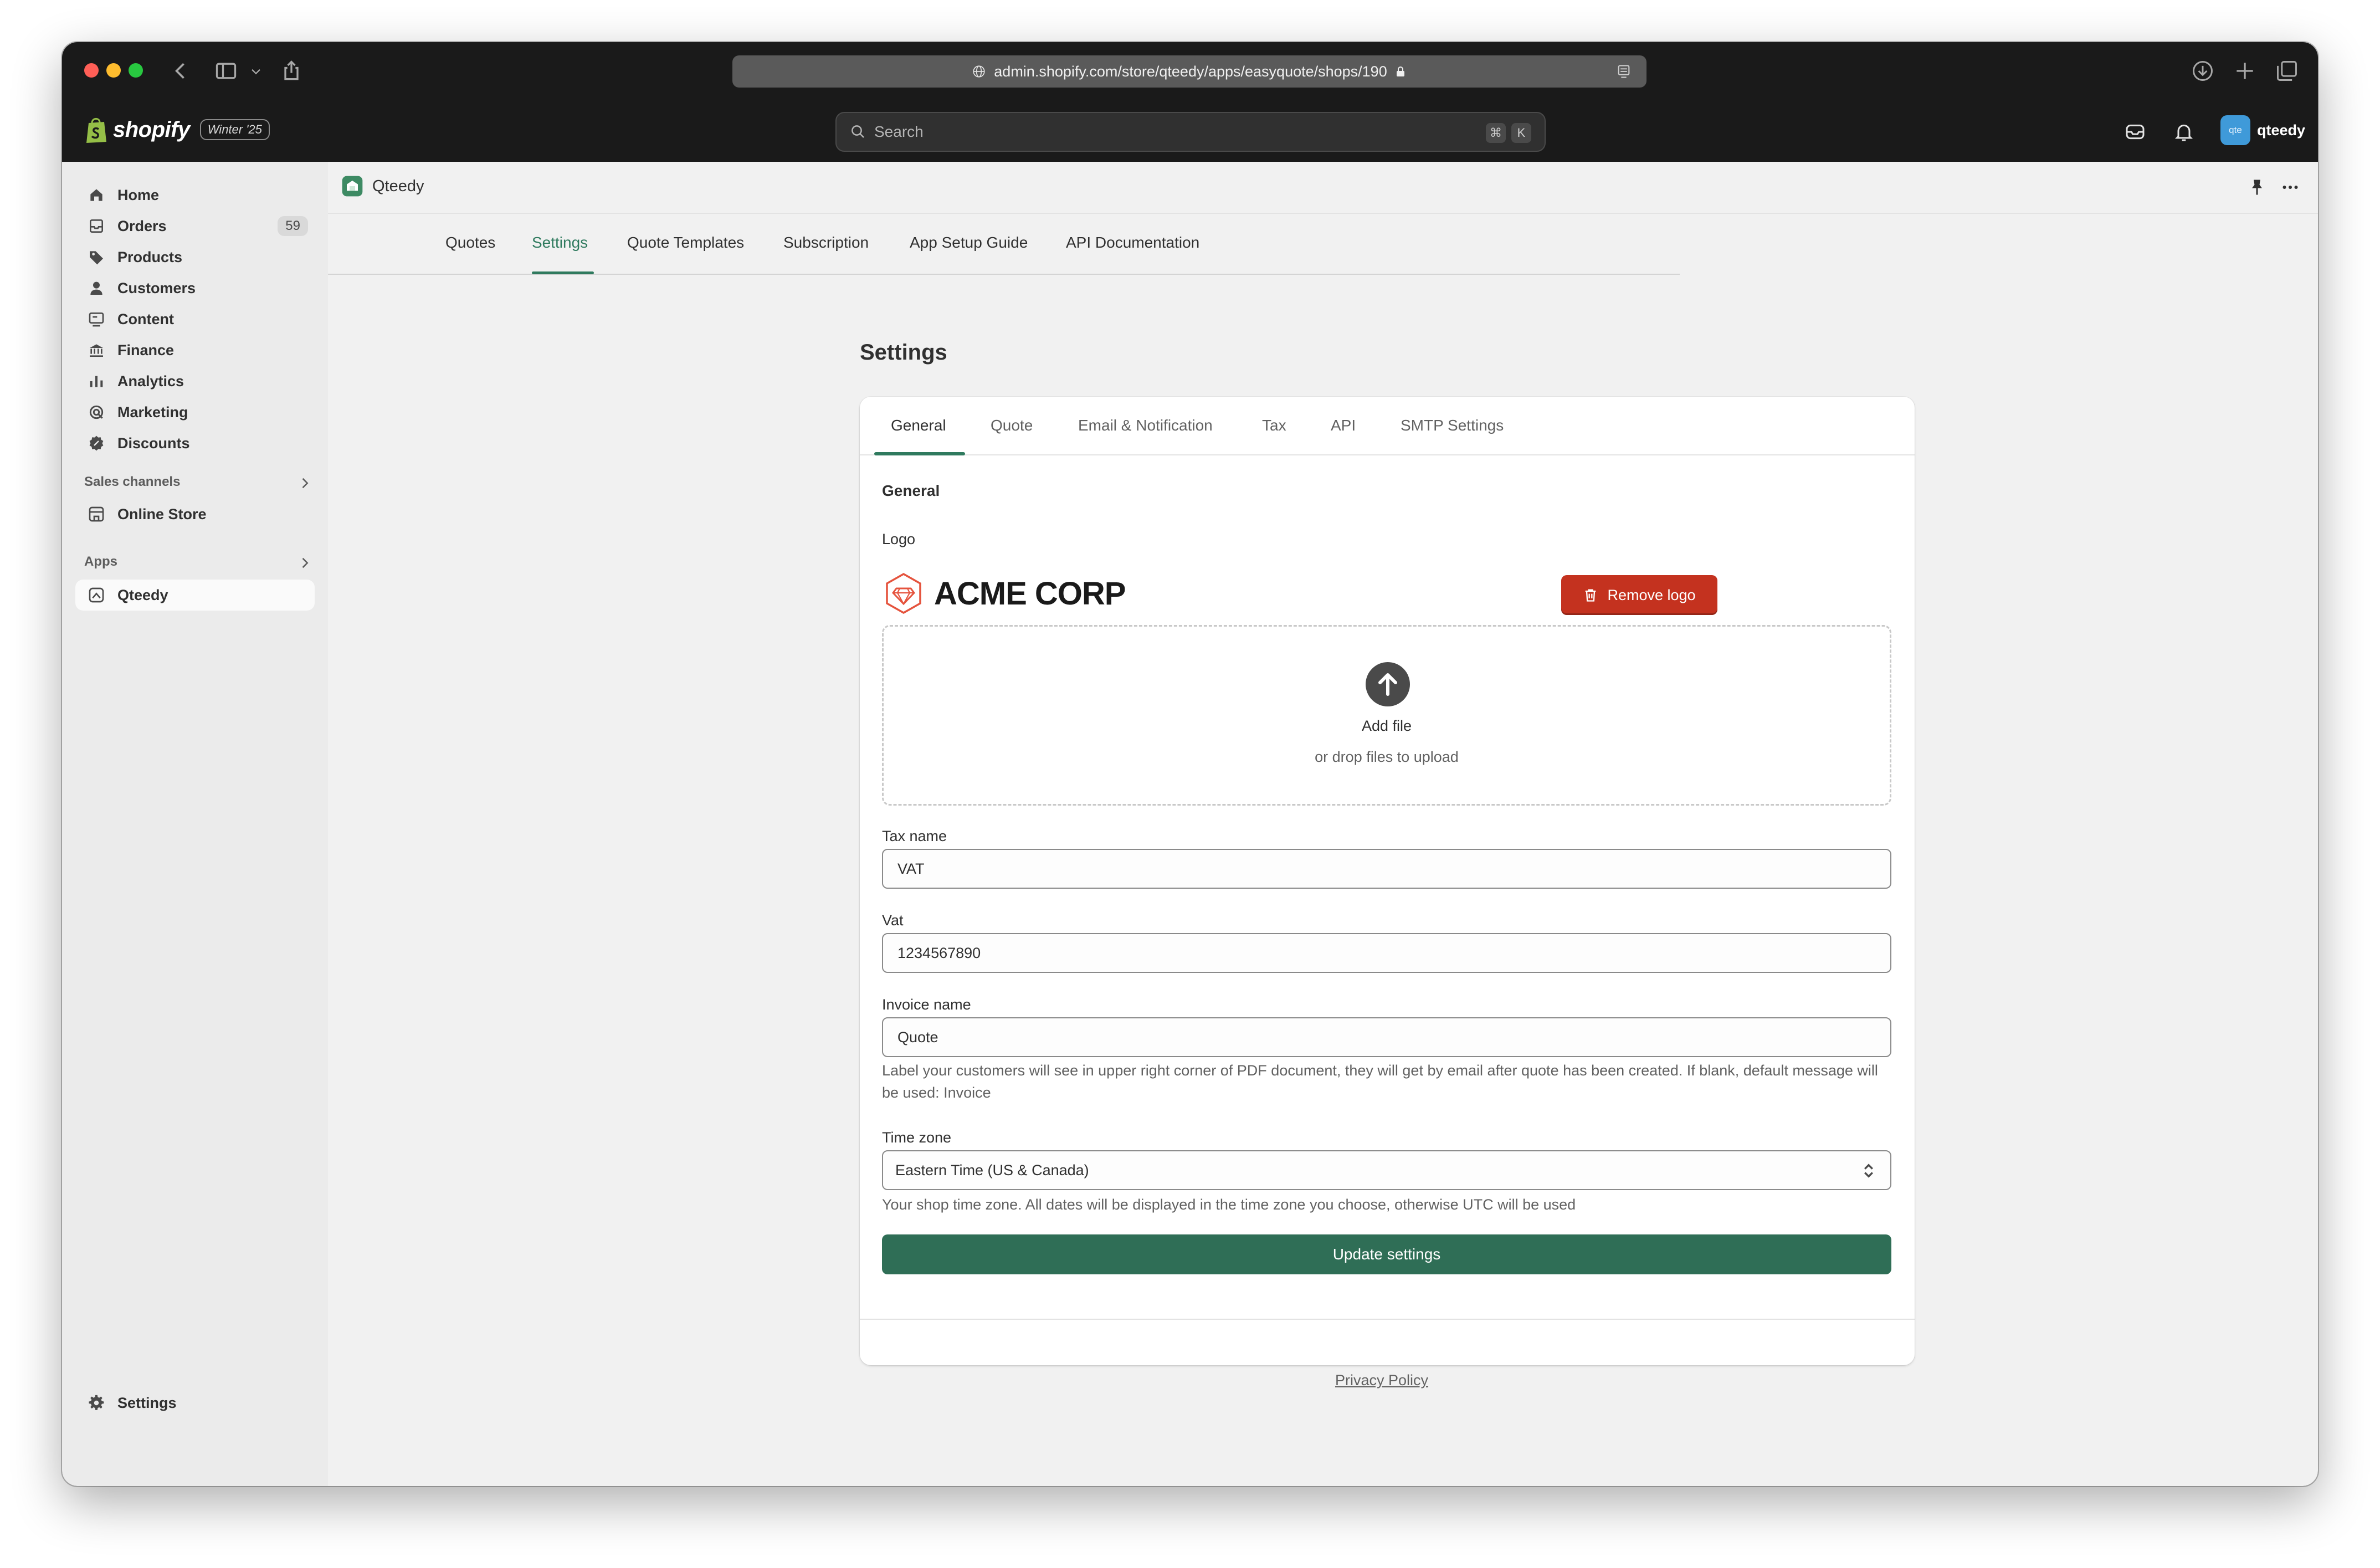 The width and height of the screenshot is (2380, 1568). Describe the element at coordinates (195, 319) in the screenshot. I see `sidebar-item-content: Content` at that location.